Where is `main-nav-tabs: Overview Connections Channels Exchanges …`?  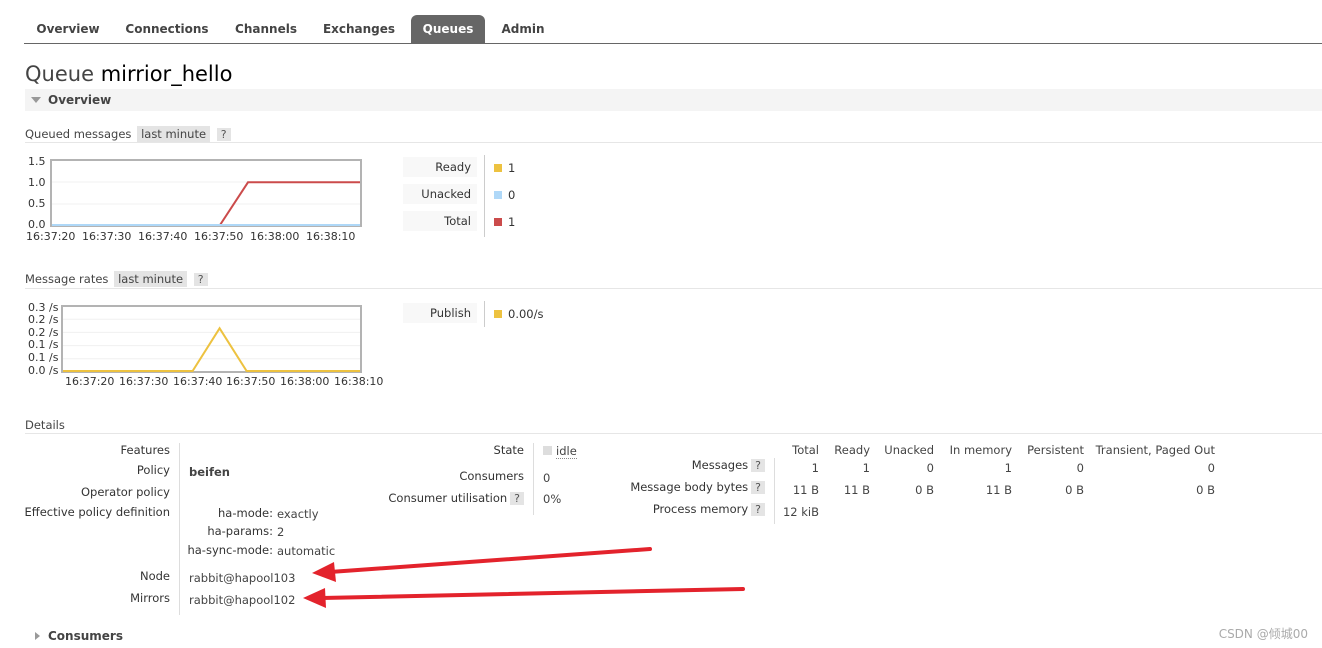 main-nav-tabs: Overview Connections Channels Exchanges … is located at coordinates (673, 29).